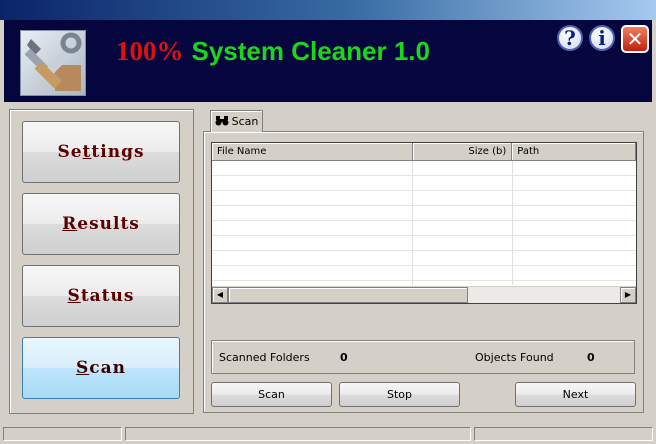 This screenshot has height=444, width=656. What do you see at coordinates (70, 152) in the screenshot?
I see `sidebar-item-label: Se` at bounding box center [70, 152].